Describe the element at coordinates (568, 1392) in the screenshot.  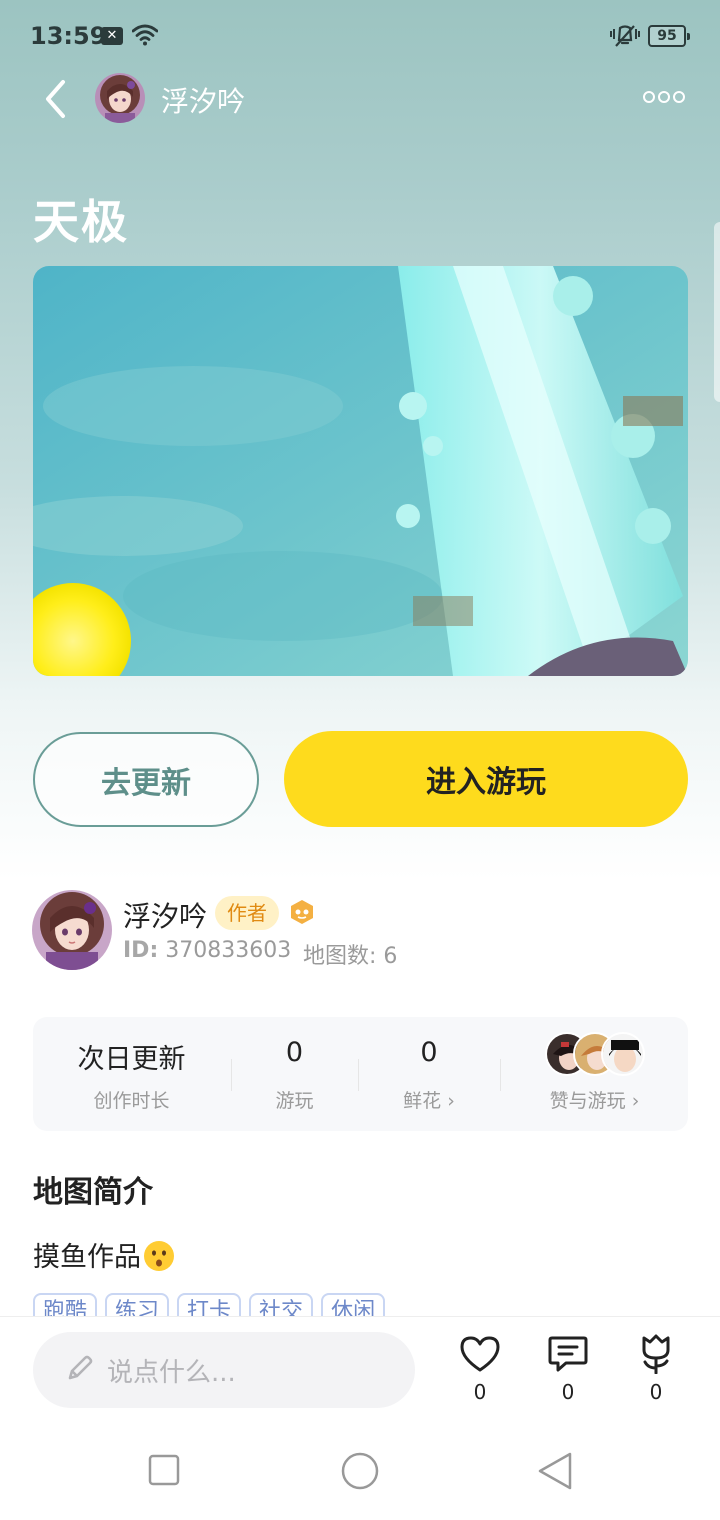
I see `comment-count: 0` at that location.